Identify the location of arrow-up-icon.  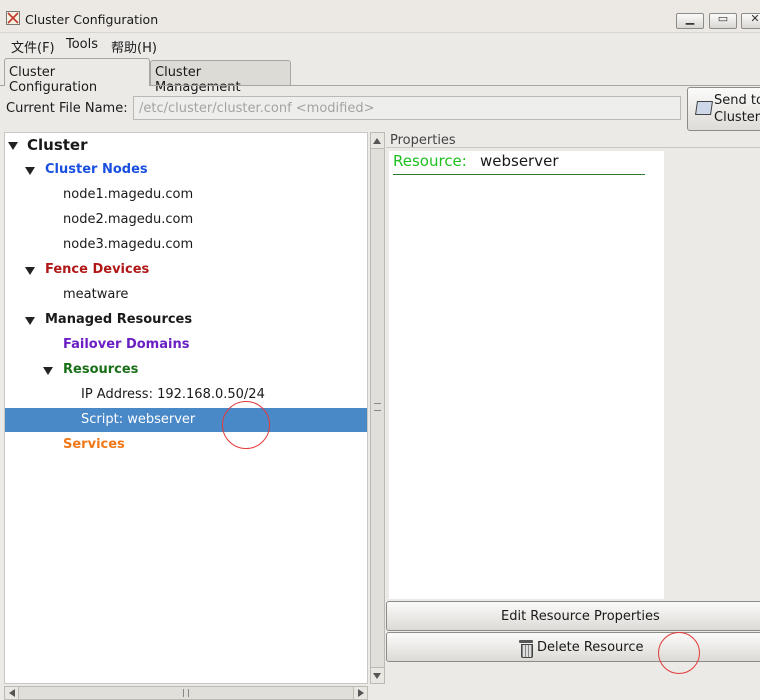
(377, 141).